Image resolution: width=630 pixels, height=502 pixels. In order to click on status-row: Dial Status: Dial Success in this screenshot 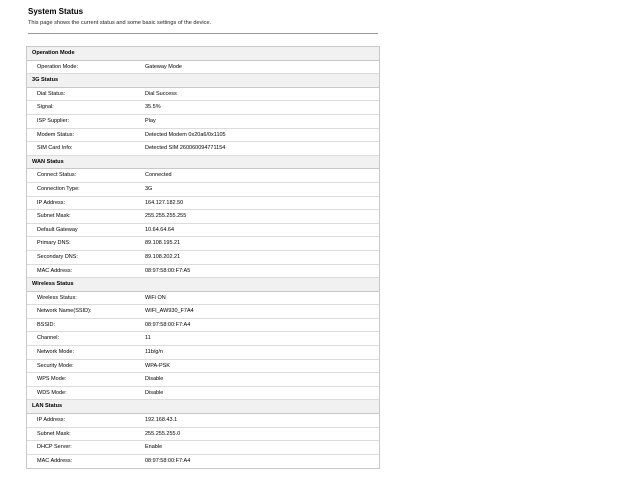, I will do `click(203, 95)`.